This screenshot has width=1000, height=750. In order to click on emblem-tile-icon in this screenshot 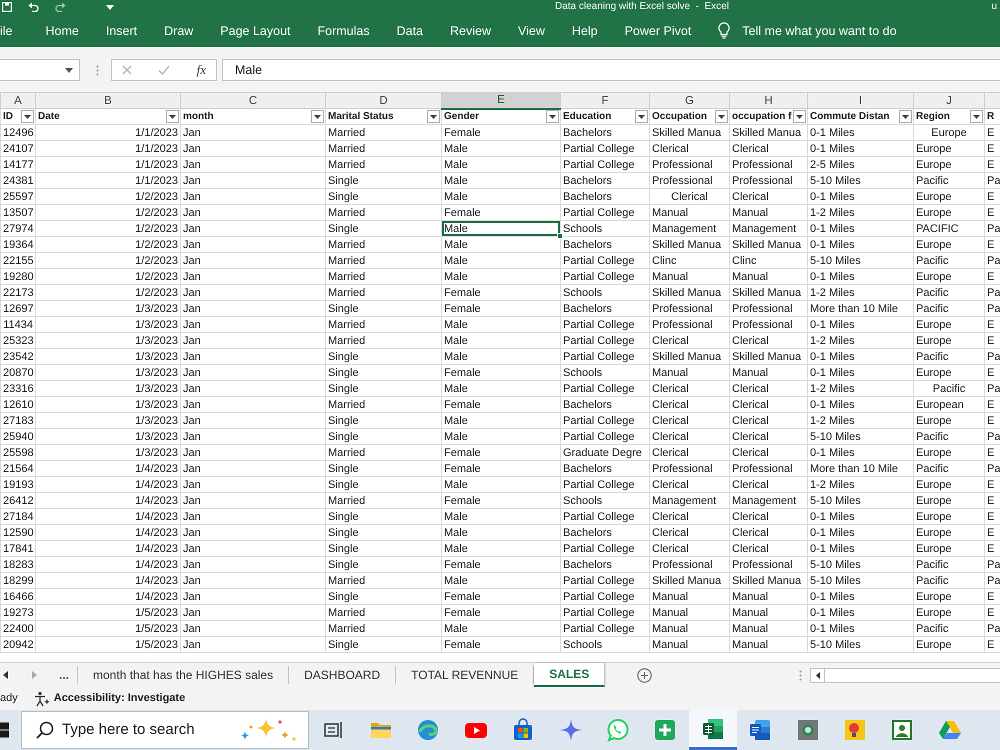, I will do `click(808, 730)`.